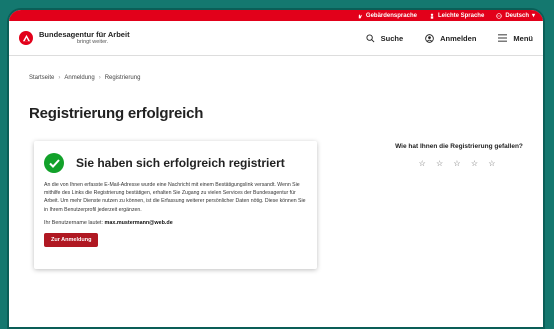 The image size is (554, 329). Describe the element at coordinates (523, 38) in the screenshot. I see `menu-label: Menü` at that location.